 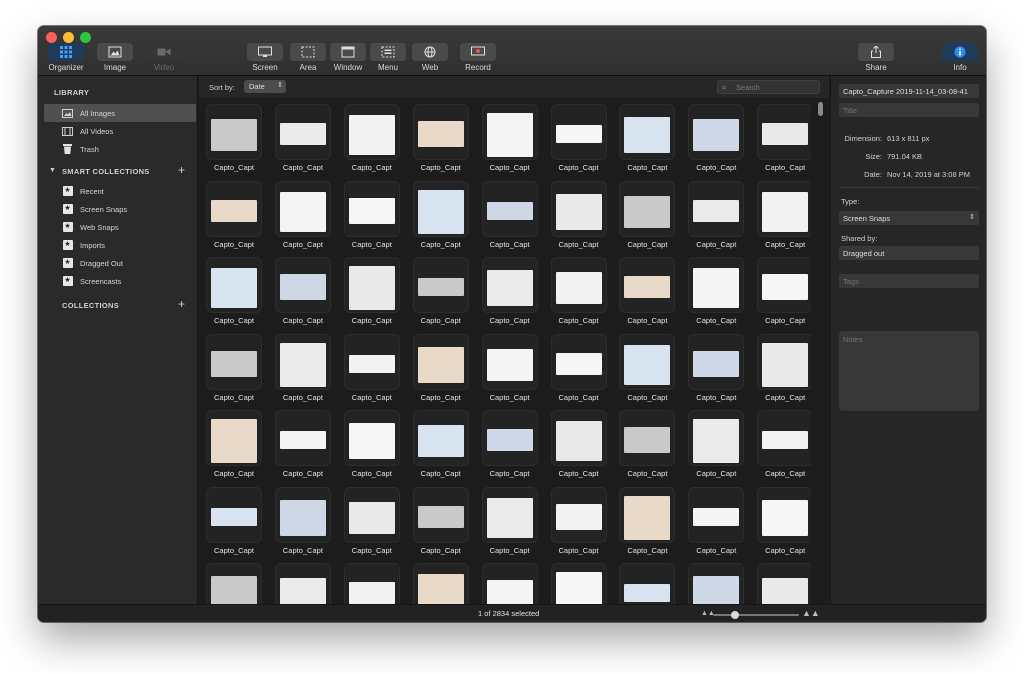 I want to click on web-capture-button: Web, so click(x=430, y=59).